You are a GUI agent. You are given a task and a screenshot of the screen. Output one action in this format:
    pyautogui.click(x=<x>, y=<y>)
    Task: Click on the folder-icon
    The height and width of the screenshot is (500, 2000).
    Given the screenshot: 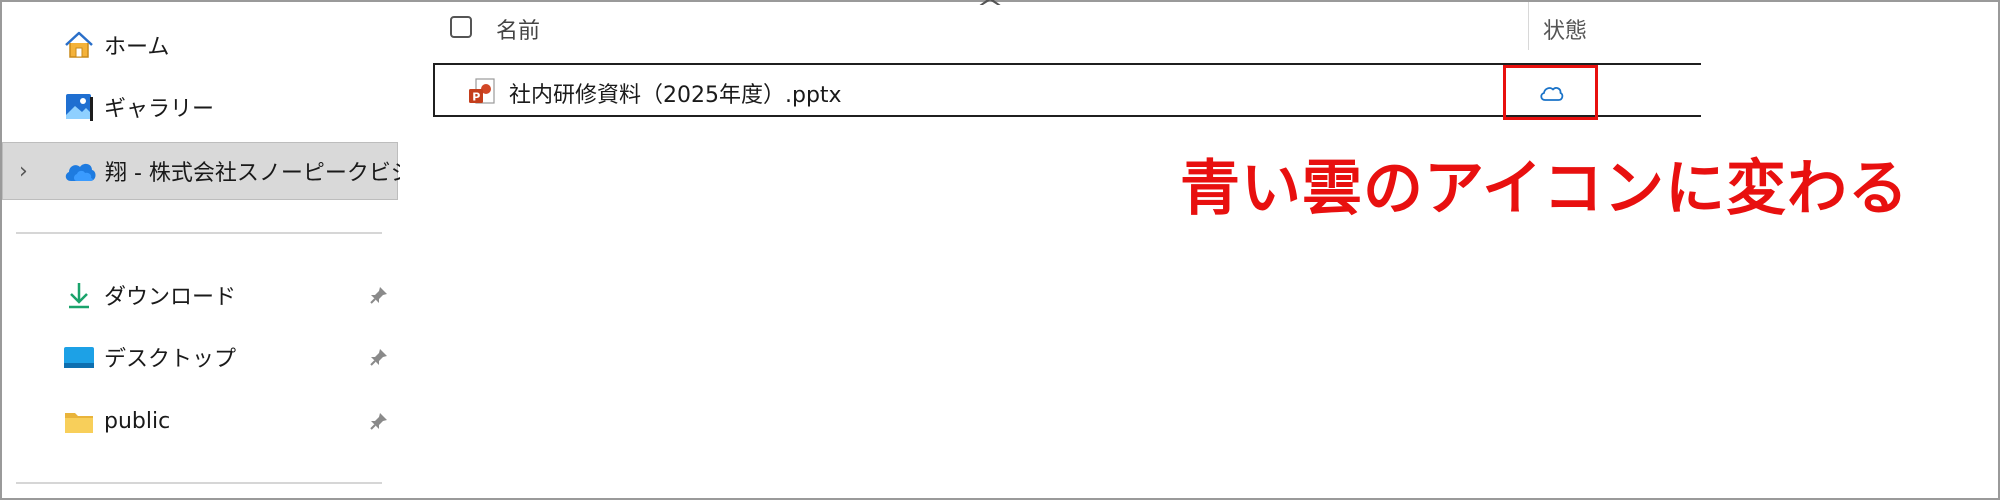 What is the action you would take?
    pyautogui.click(x=79, y=421)
    